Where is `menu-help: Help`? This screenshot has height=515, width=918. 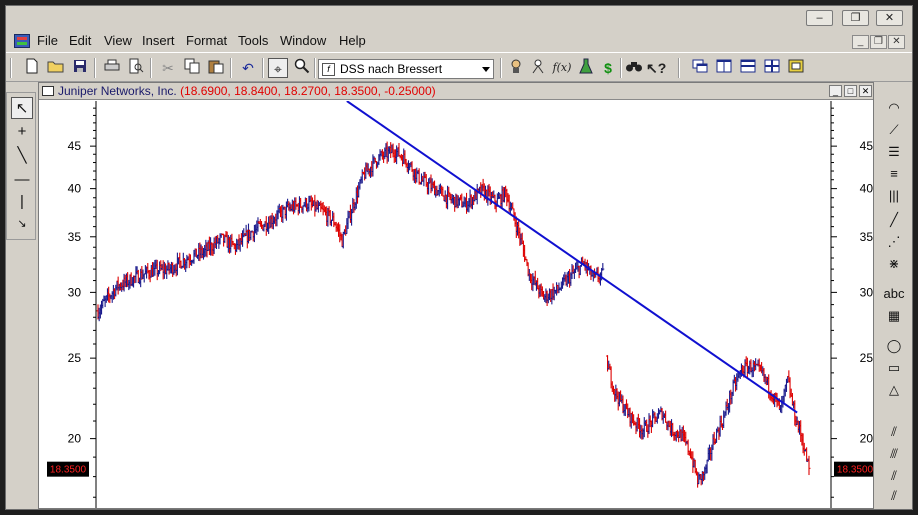
menu-help: Help is located at coordinates (352, 40).